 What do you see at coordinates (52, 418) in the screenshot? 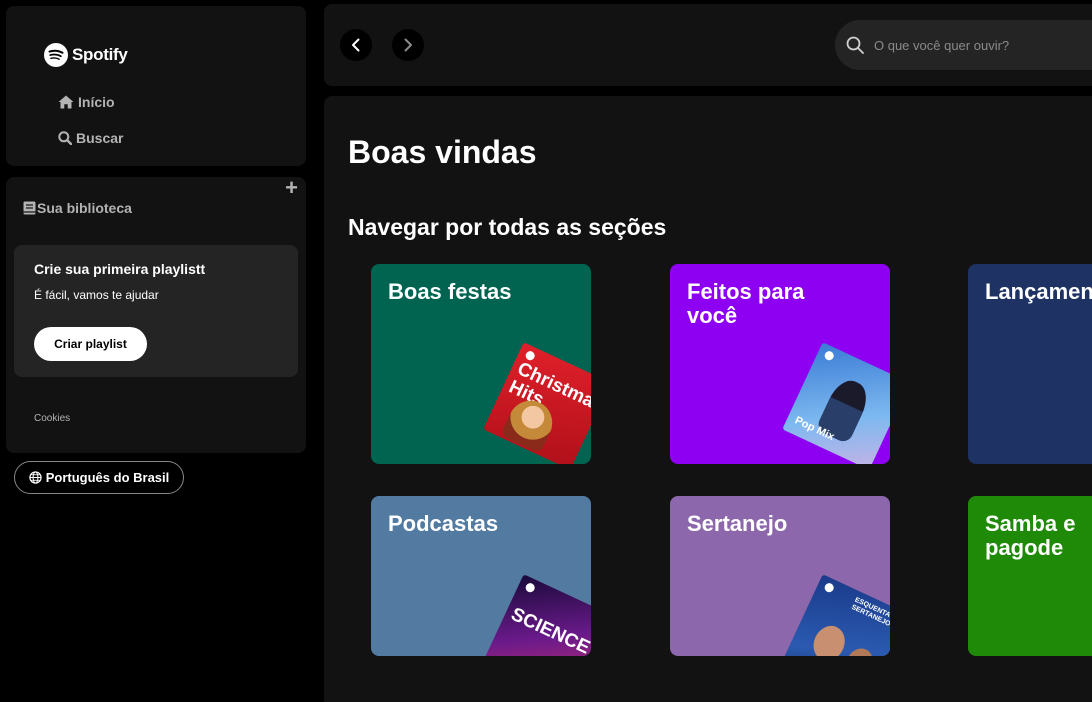
I see `cookies-link: Cookies` at bounding box center [52, 418].